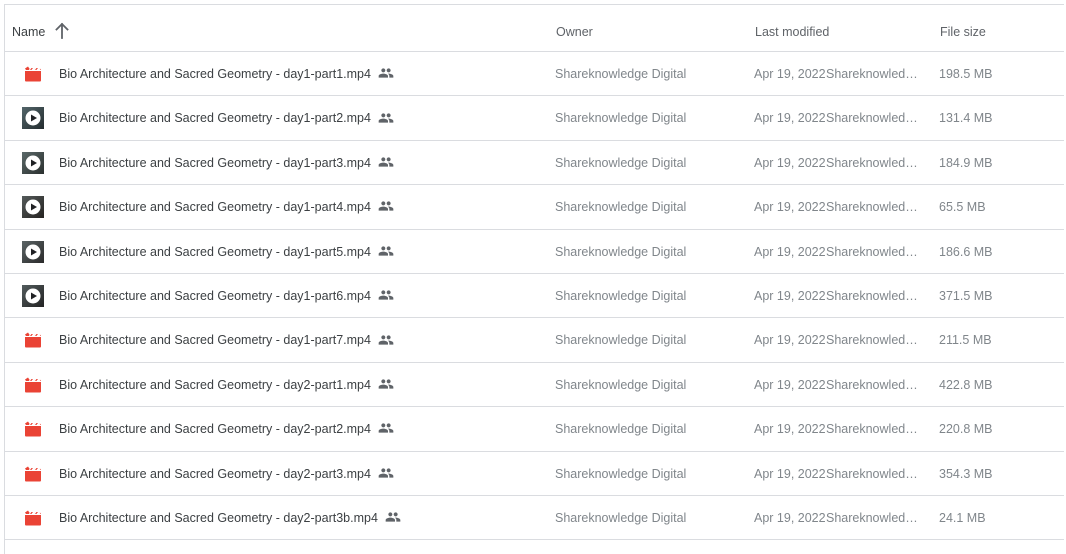 The image size is (1066, 554). What do you see at coordinates (28, 32) in the screenshot?
I see `column-header-name: Name` at bounding box center [28, 32].